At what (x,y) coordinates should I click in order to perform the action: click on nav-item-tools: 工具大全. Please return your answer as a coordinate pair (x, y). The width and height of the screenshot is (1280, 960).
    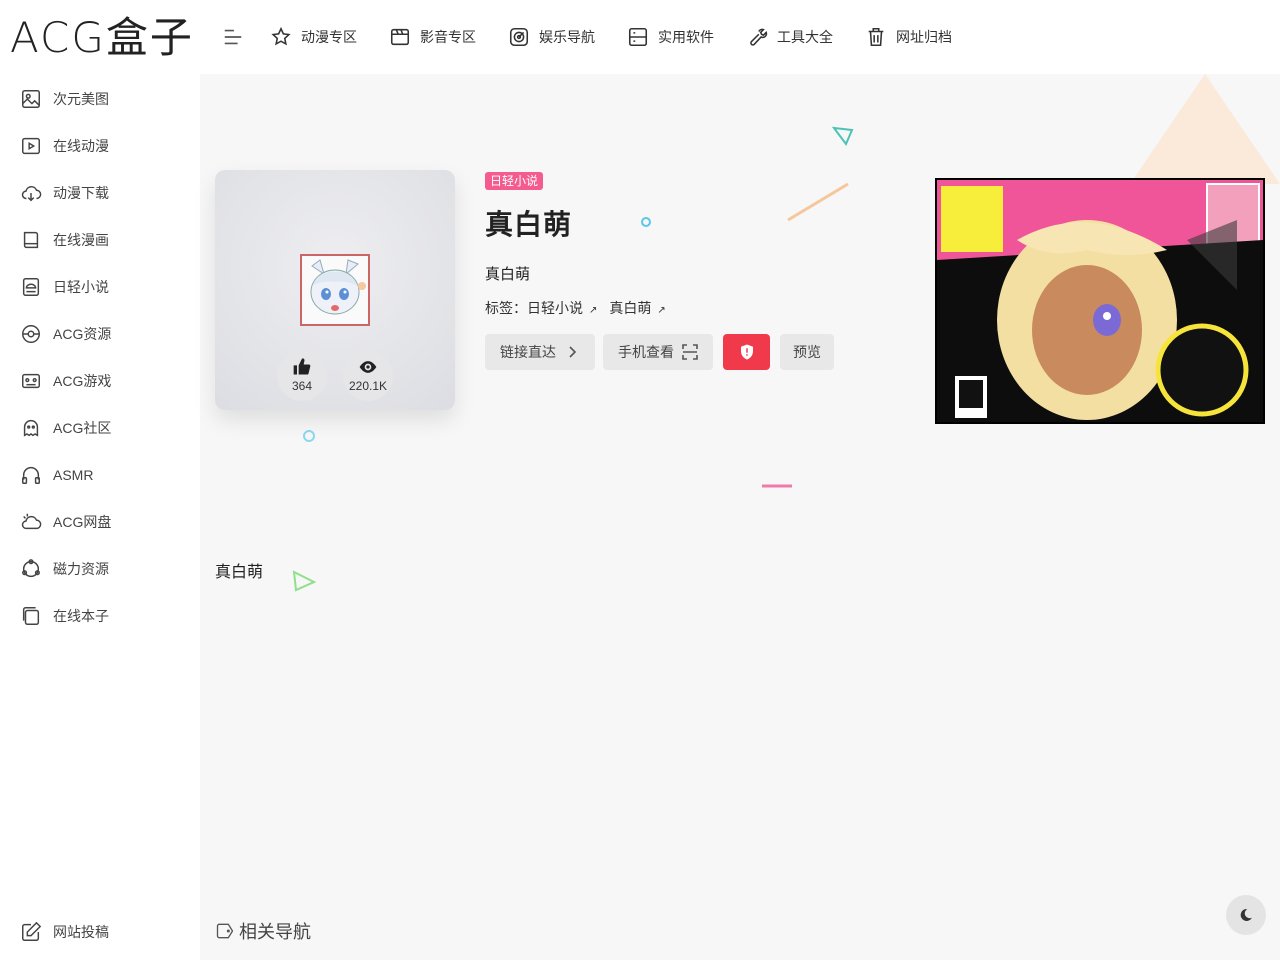
    Looking at the image, I should click on (789, 37).